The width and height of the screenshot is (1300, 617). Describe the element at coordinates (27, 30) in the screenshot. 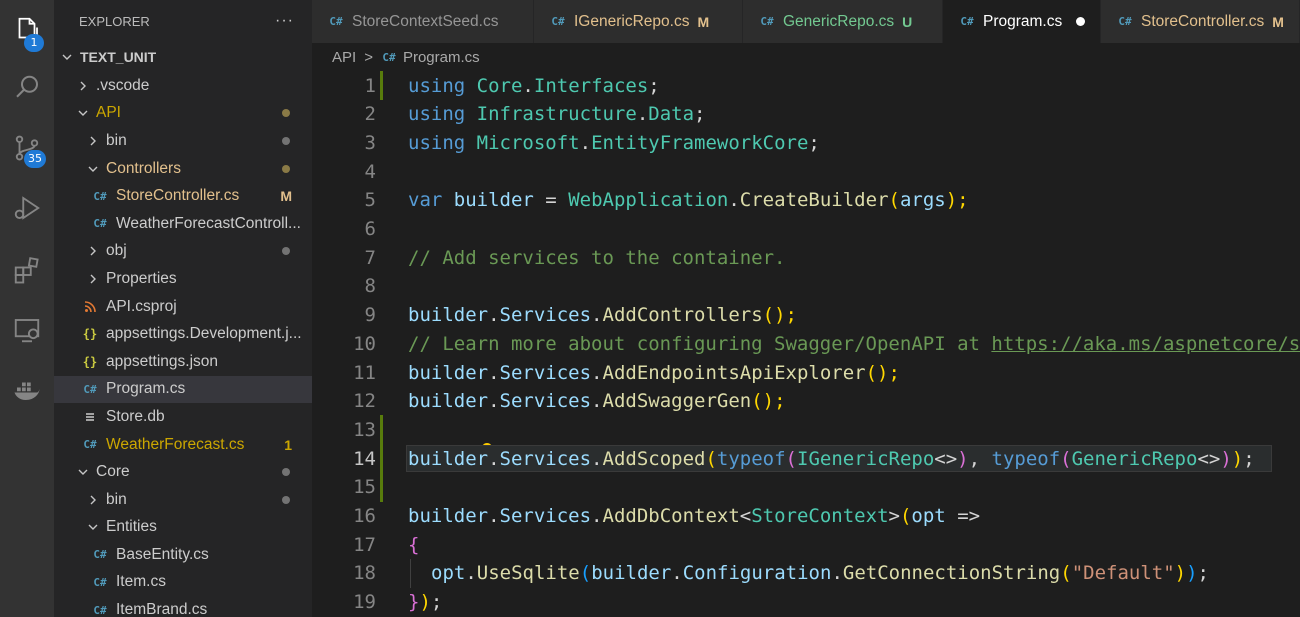

I see `explorer-icon: 1` at that location.